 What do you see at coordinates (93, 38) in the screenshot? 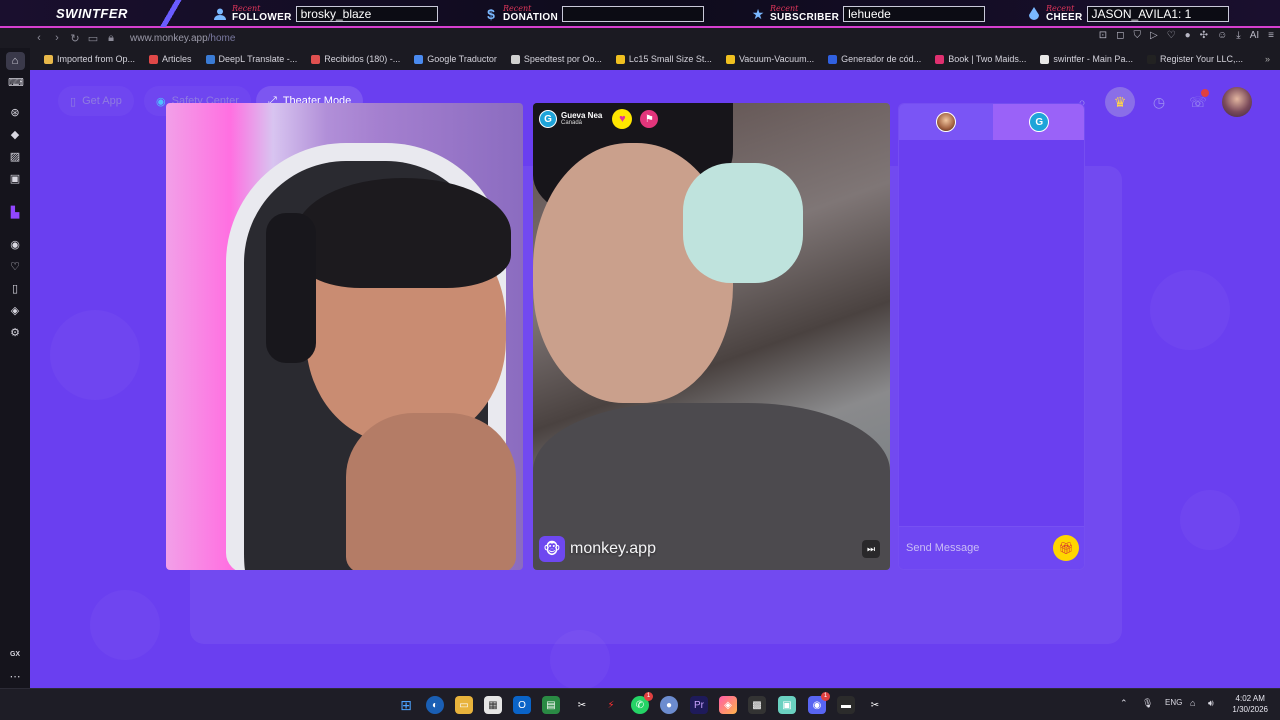
I see `camera-icon: ▭` at bounding box center [93, 38].